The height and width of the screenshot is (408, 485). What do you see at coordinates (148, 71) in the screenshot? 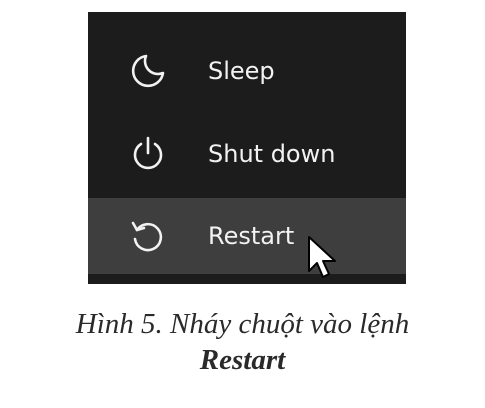
I see `moon-icon` at bounding box center [148, 71].